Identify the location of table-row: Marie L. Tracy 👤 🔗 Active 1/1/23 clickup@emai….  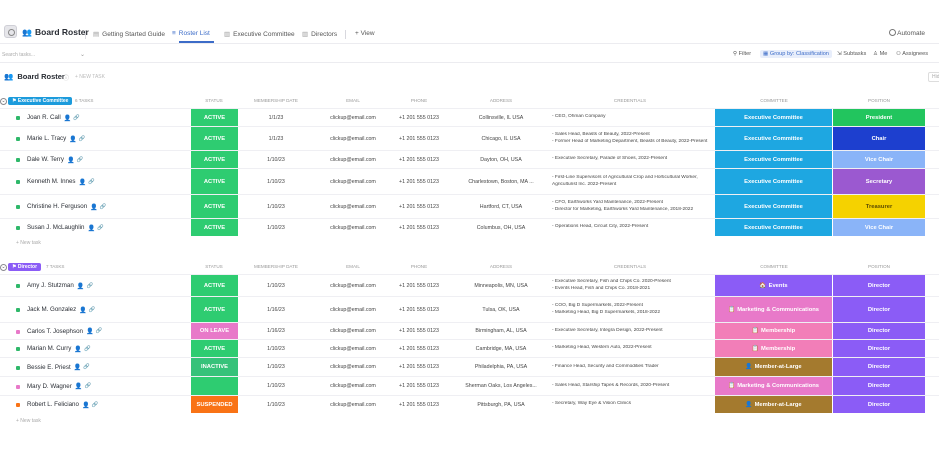
(469, 138).